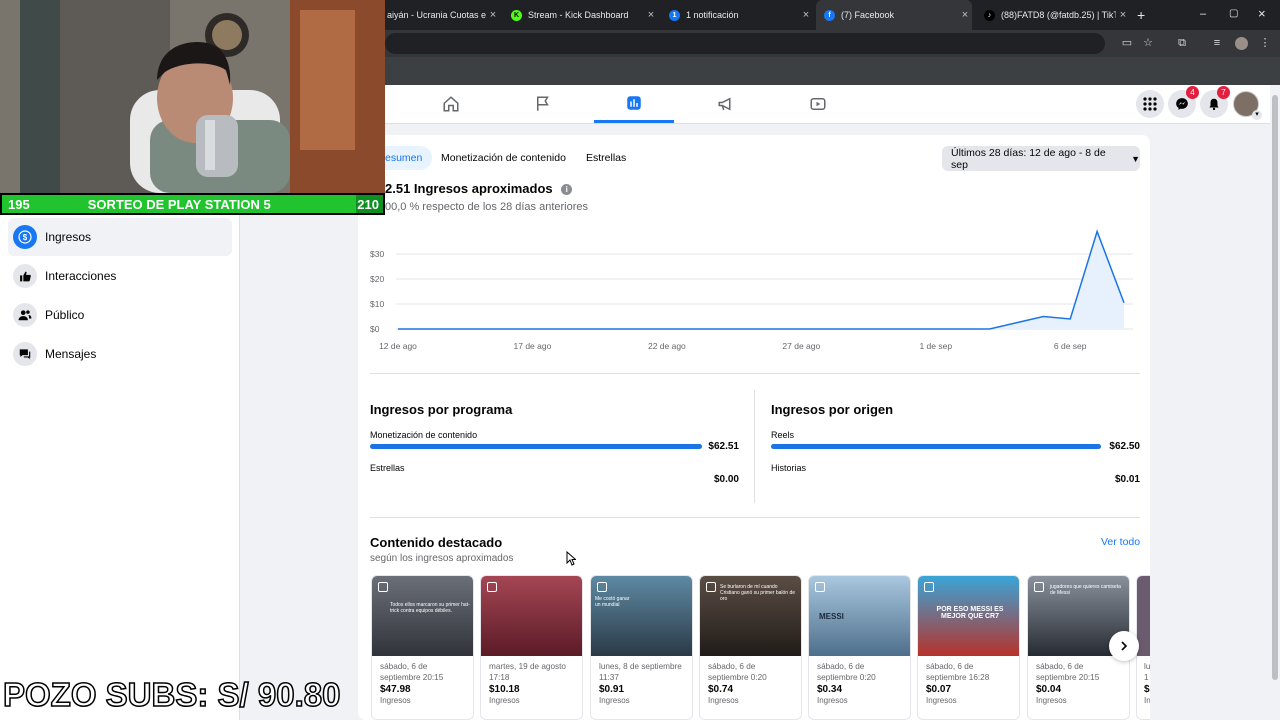 This screenshot has height=720, width=1280. I want to click on menu-dots-icon: ⋮, so click(1265, 43).